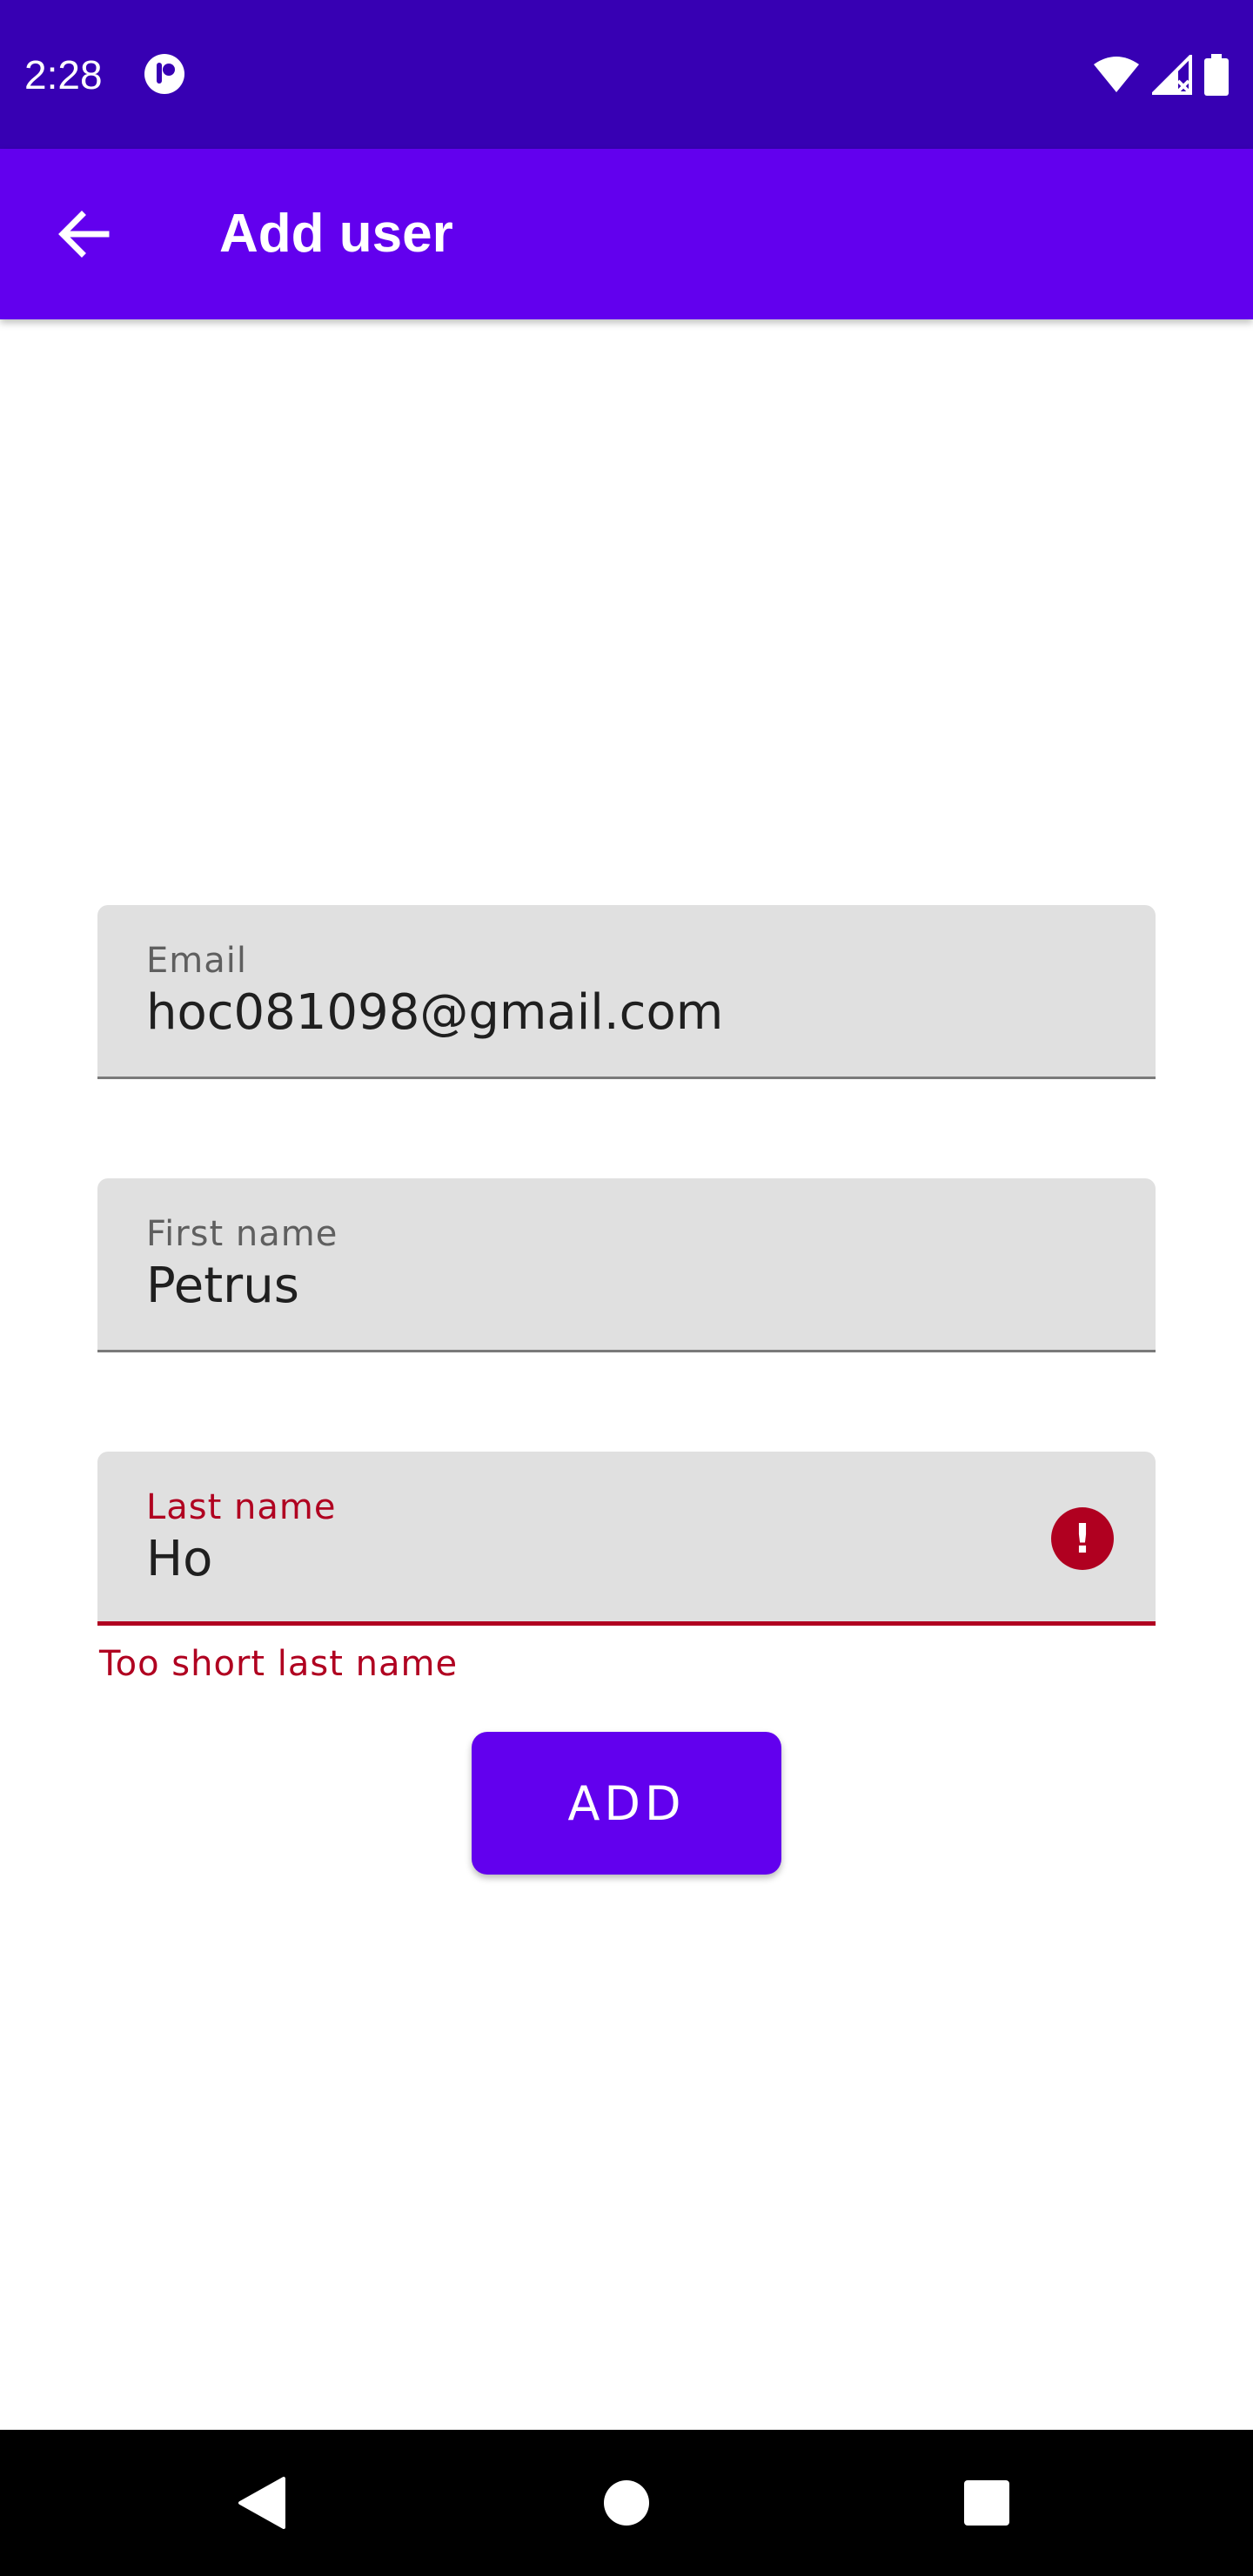  What do you see at coordinates (1116, 74) in the screenshot?
I see `wifi-icon` at bounding box center [1116, 74].